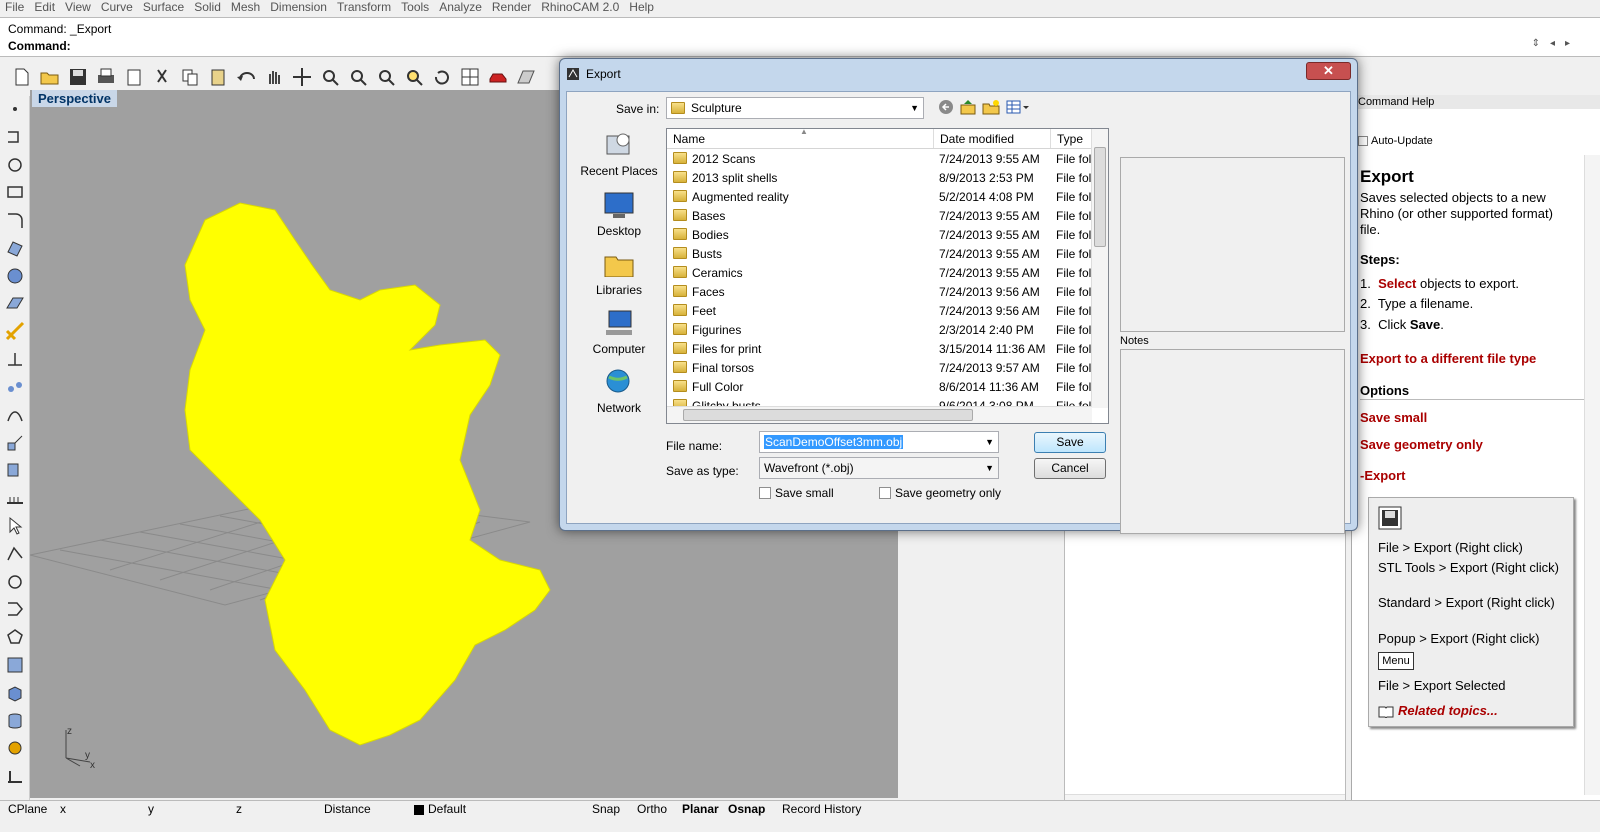 The width and height of the screenshot is (1600, 832). I want to click on help-vscrollbar, so click(1592, 475).